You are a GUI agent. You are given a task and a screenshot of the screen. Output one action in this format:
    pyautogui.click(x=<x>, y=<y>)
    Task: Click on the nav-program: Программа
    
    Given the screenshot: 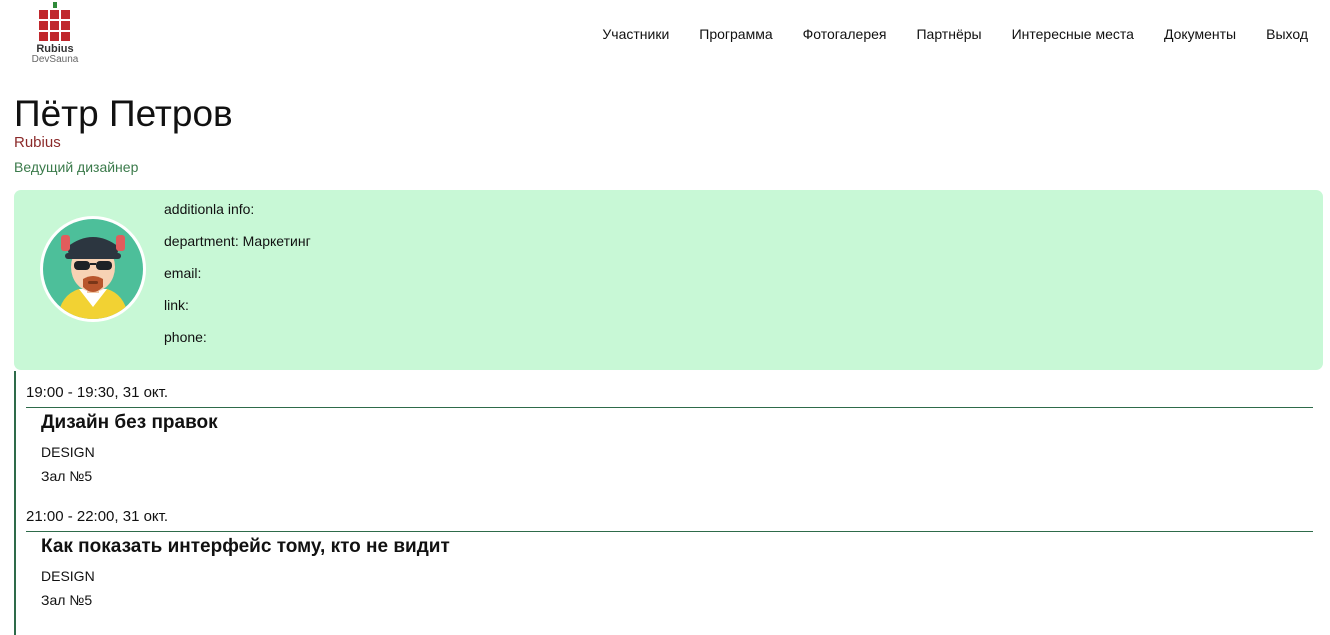 What is the action you would take?
    pyautogui.click(x=735, y=34)
    